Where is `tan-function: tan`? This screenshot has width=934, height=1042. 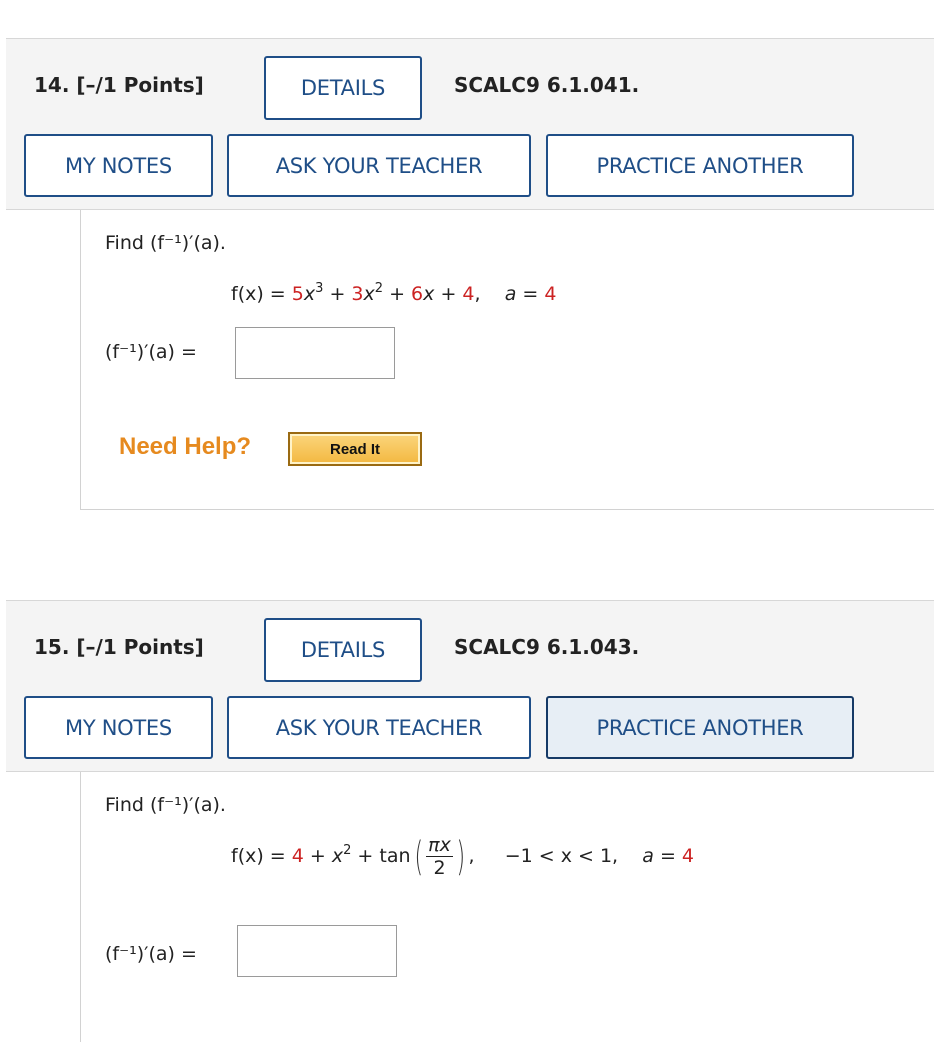 tan-function: tan is located at coordinates (395, 856).